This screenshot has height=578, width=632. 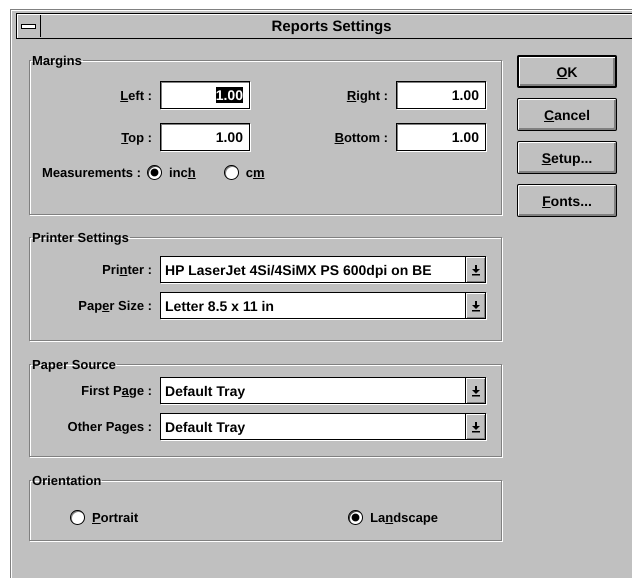 I want to click on radio-label: Landscape, so click(x=404, y=517).